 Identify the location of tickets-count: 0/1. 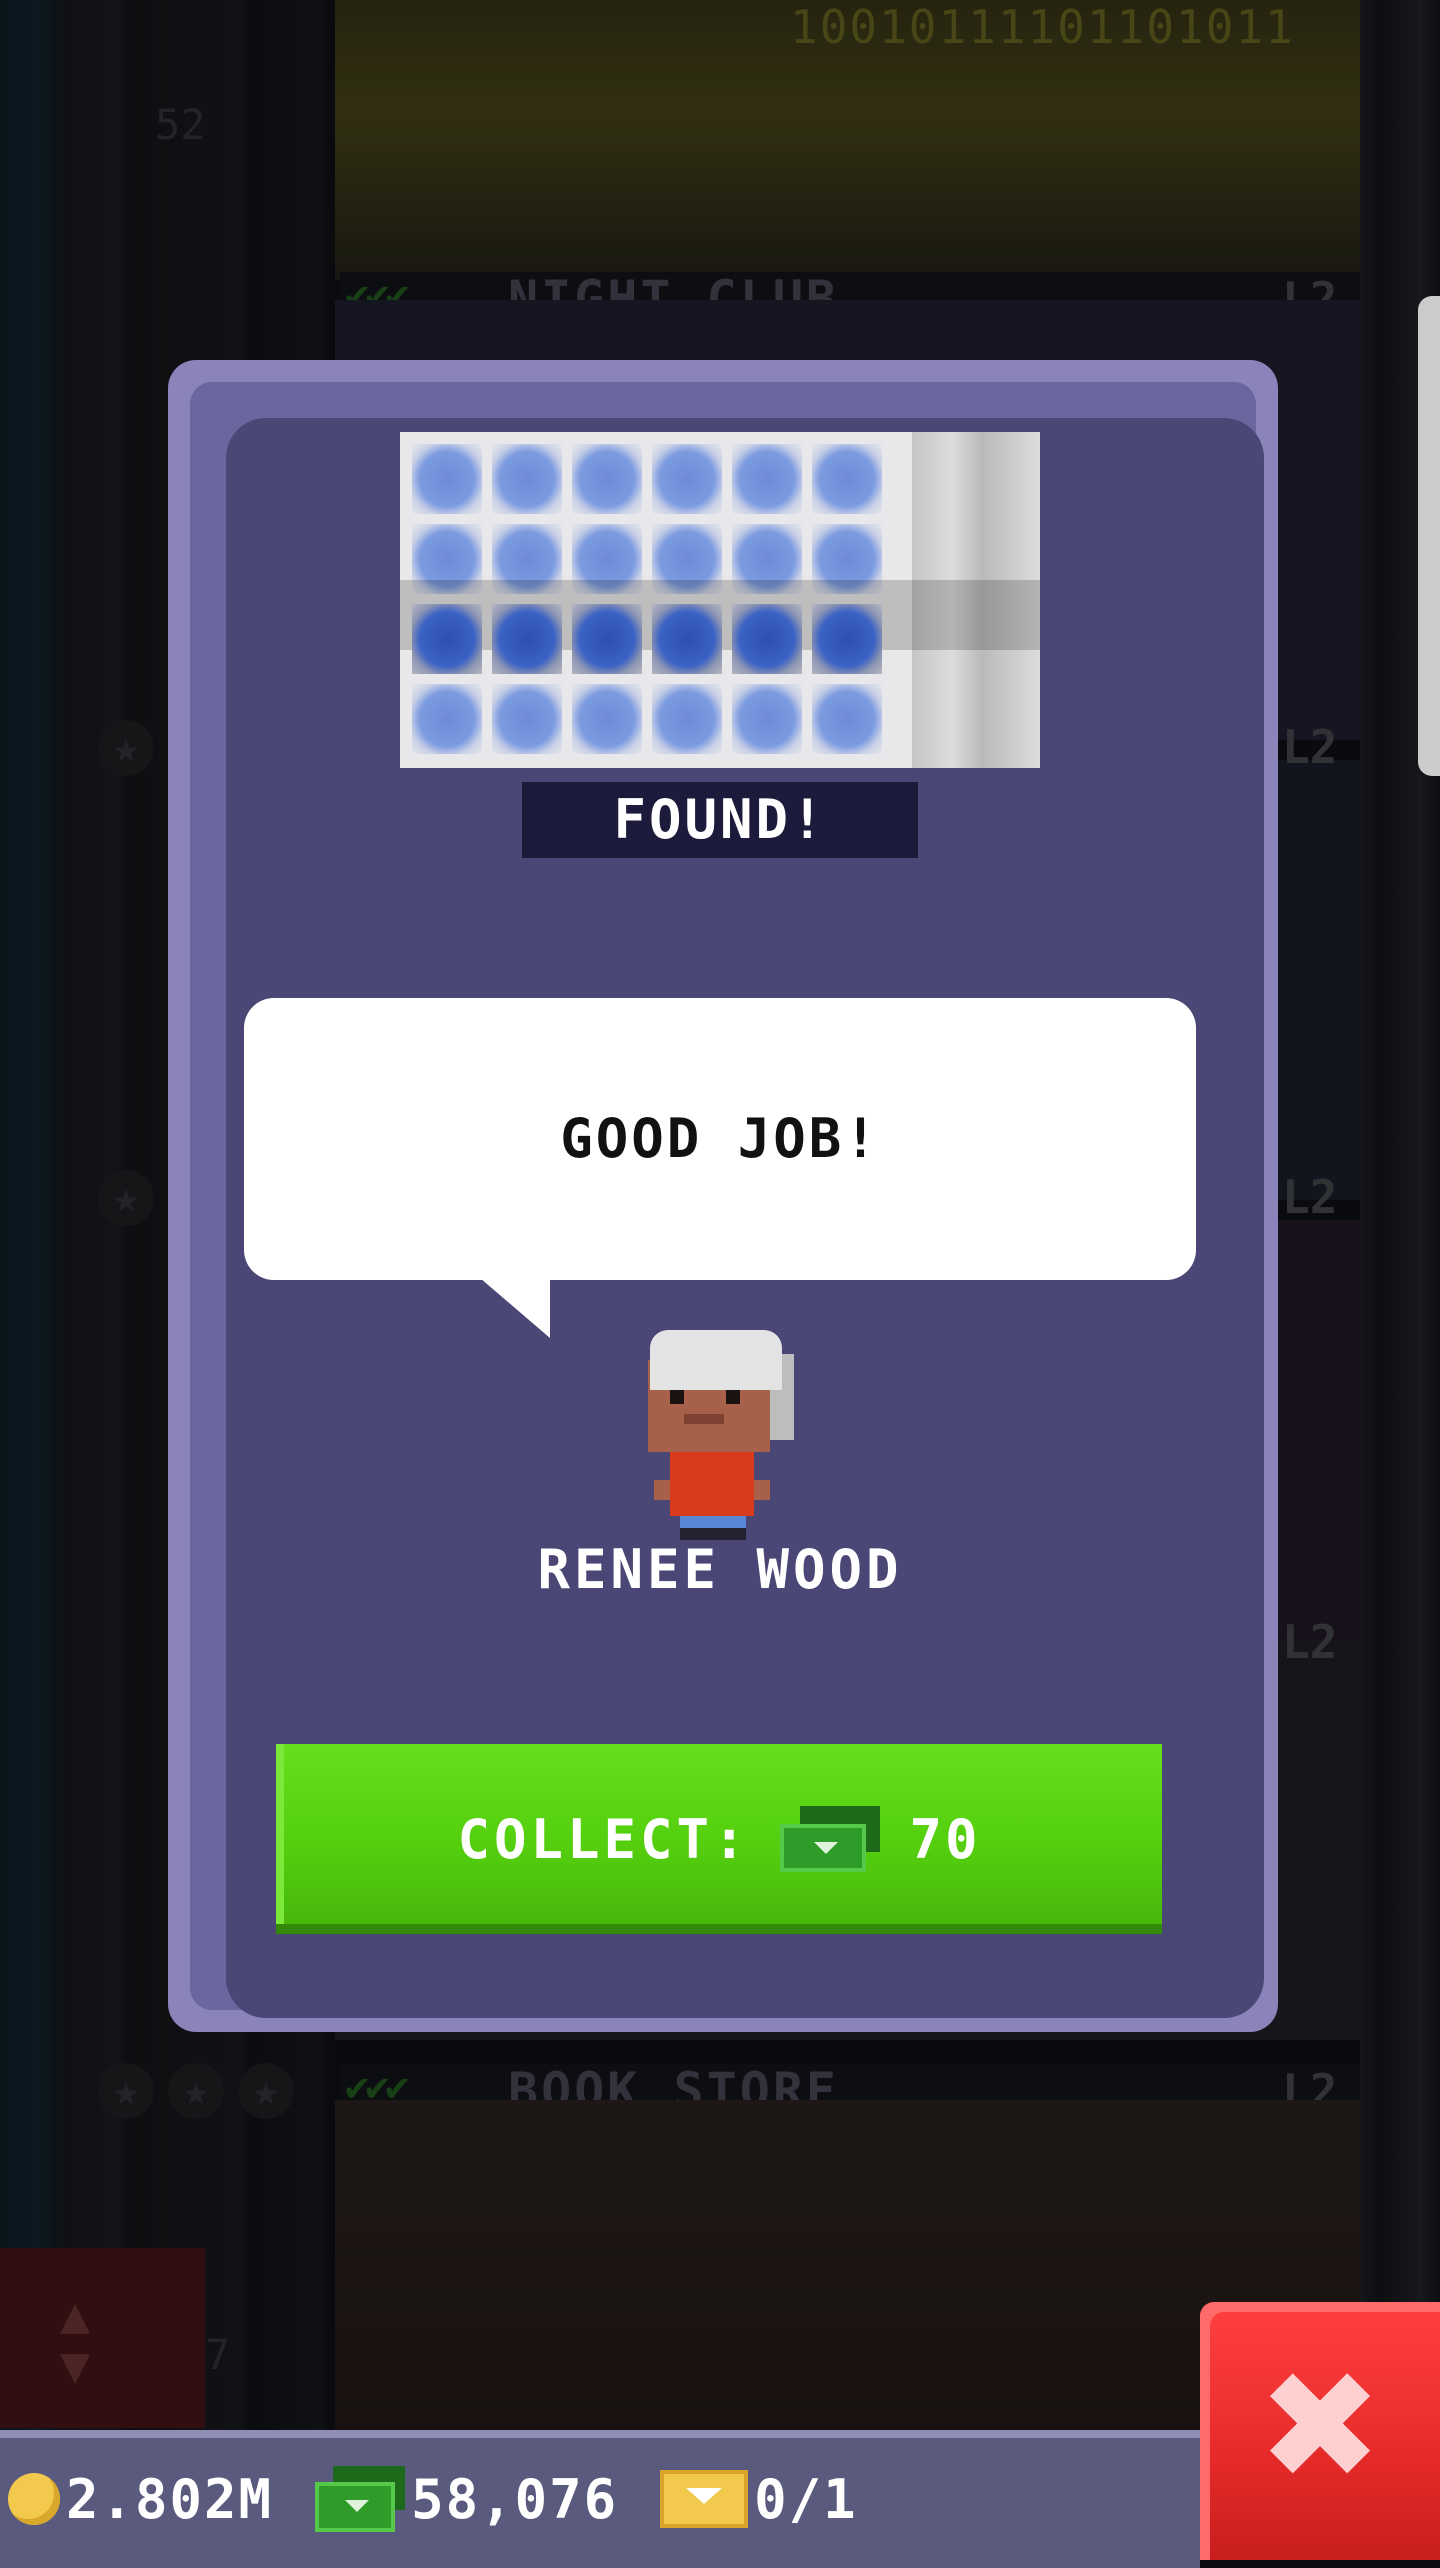
(806, 2499).